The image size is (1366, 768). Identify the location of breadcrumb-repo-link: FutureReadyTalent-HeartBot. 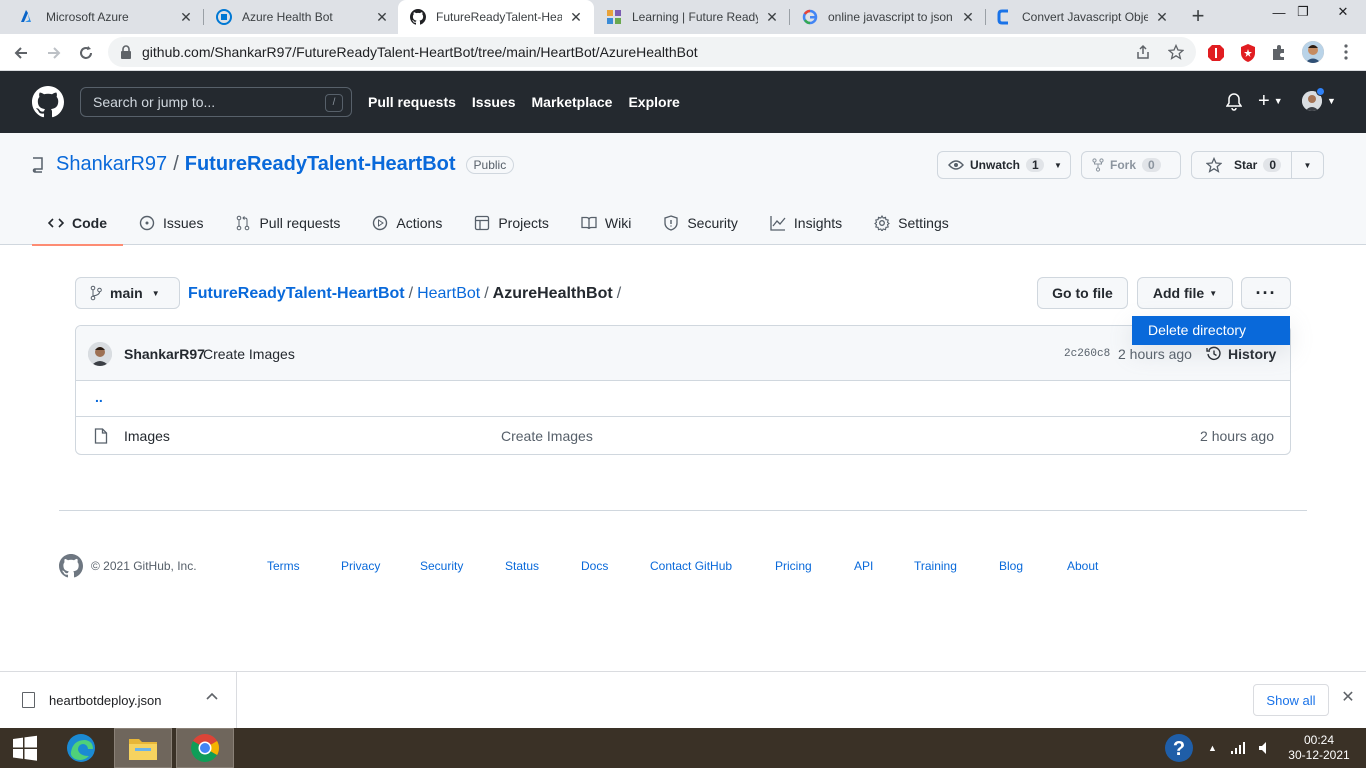
(296, 293).